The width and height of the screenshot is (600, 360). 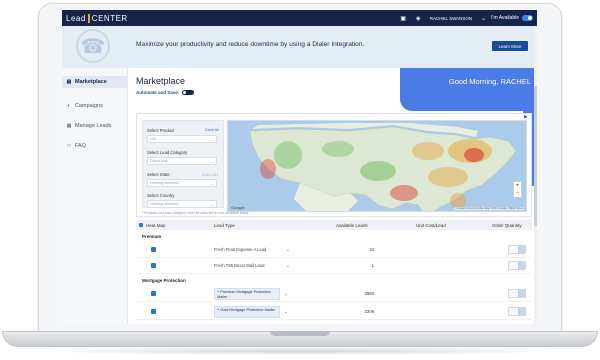 I want to click on google-logo: Google, so click(x=238, y=207).